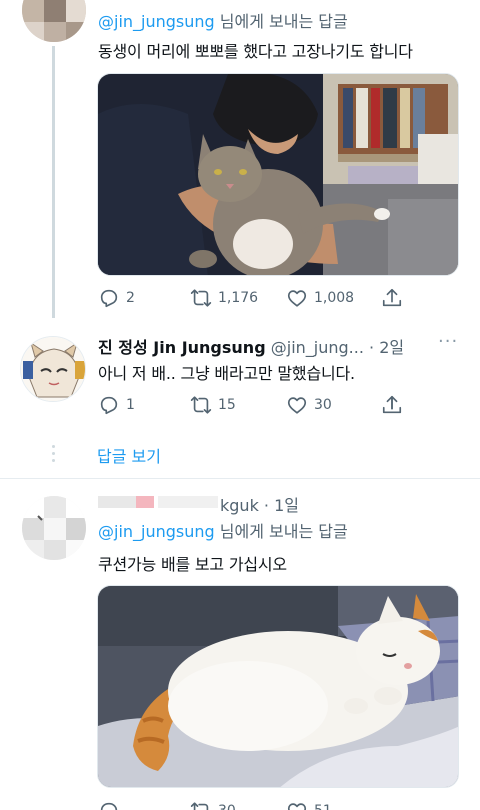 This screenshot has height=810, width=480. I want to click on tweet3-actions: 30 51, so click(253, 804).